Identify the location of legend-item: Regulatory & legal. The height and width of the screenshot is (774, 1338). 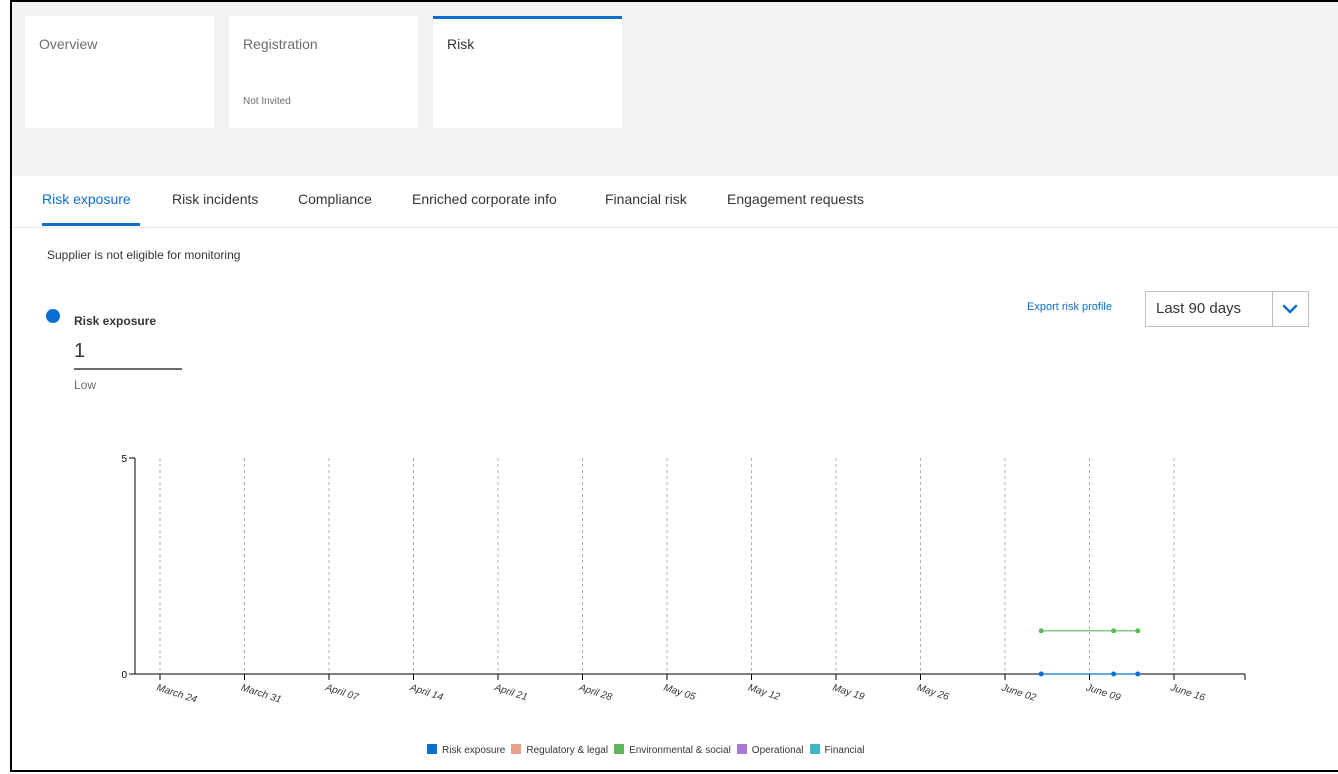
(559, 750).